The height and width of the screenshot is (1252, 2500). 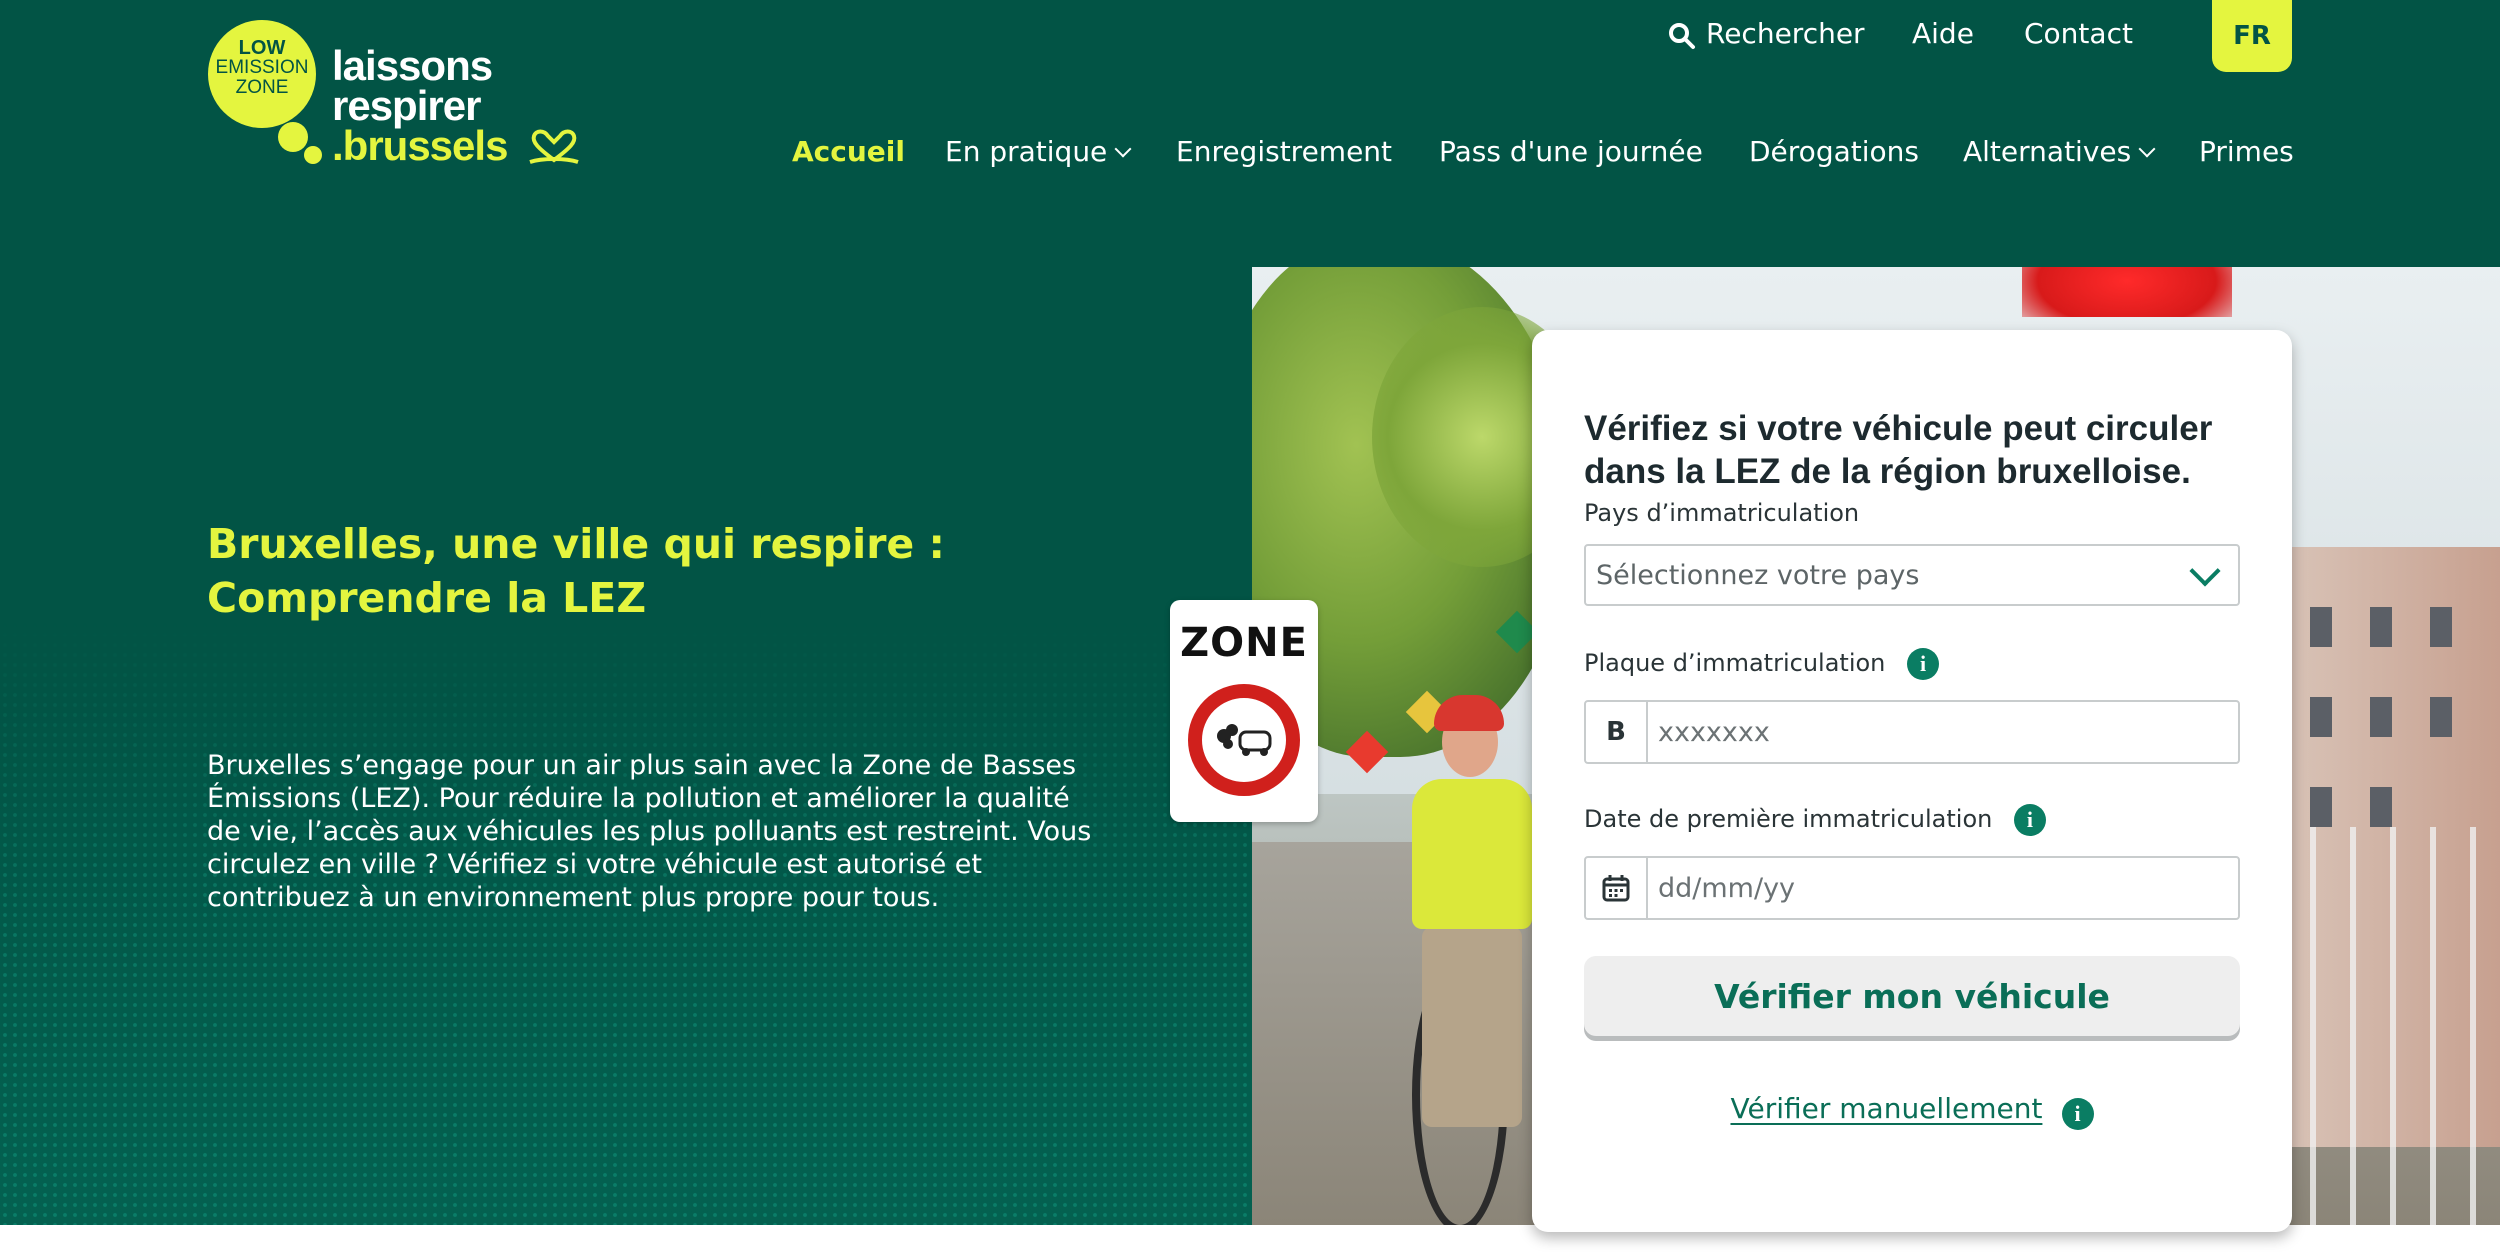 I want to click on manual-check-row: Vérifier manuellement i, so click(x=1912, y=1111).